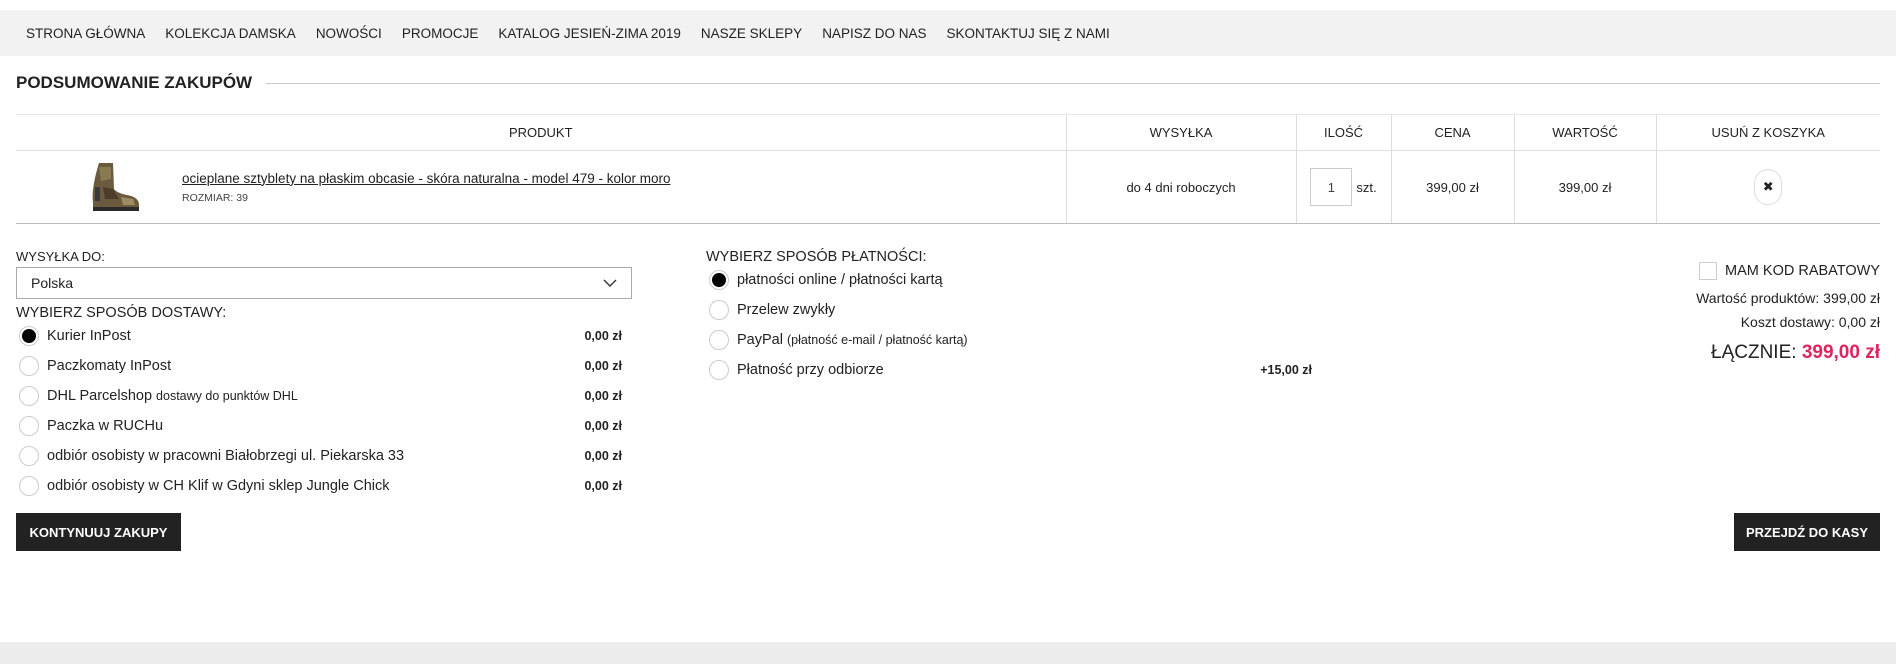 The width and height of the screenshot is (1896, 664). I want to click on country-select: Polska, so click(324, 283).